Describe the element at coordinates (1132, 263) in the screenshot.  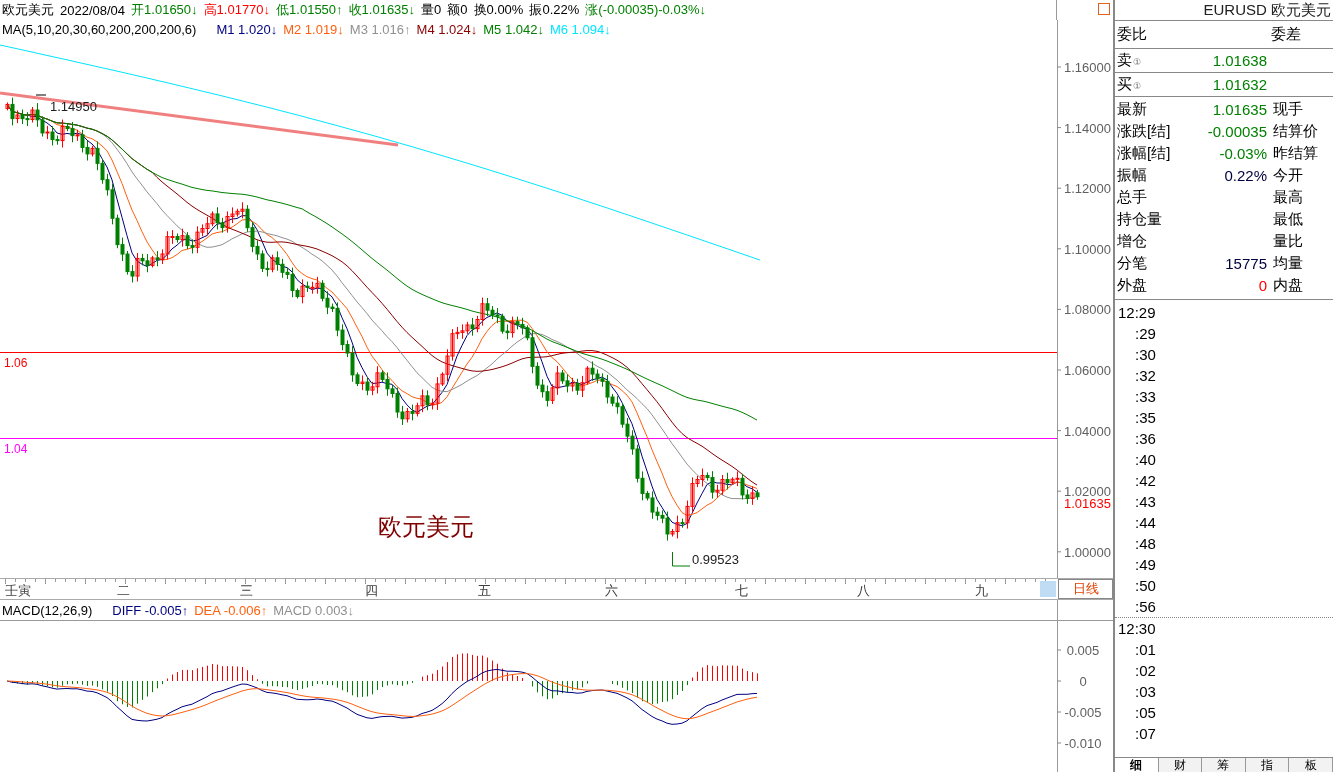
I see `field-label: 分笔` at that location.